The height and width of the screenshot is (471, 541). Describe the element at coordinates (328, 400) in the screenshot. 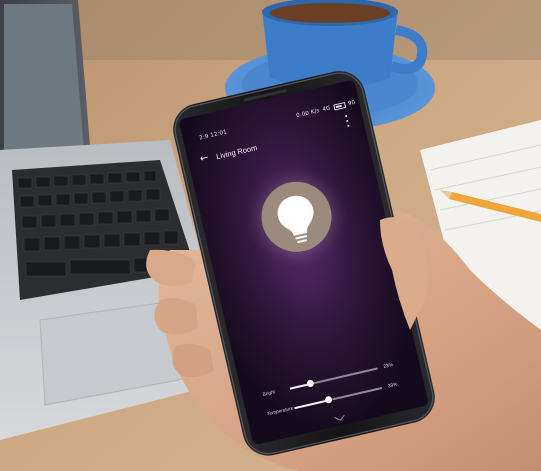

I see `temperature-slider-thumb` at that location.